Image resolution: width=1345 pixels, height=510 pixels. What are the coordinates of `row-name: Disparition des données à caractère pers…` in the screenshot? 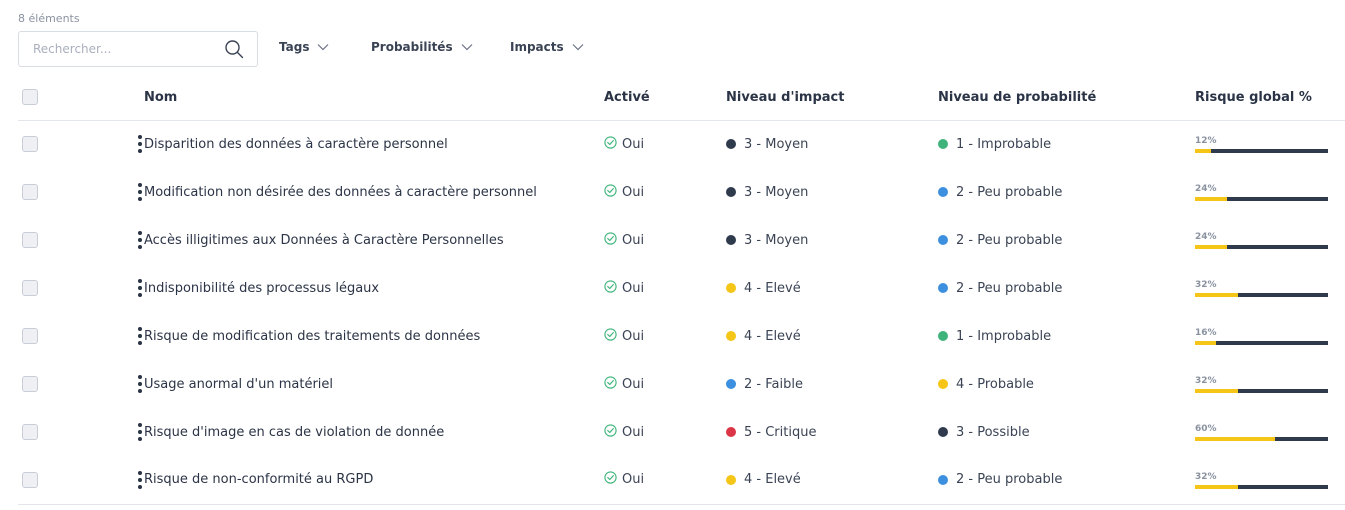 It's located at (374, 144).